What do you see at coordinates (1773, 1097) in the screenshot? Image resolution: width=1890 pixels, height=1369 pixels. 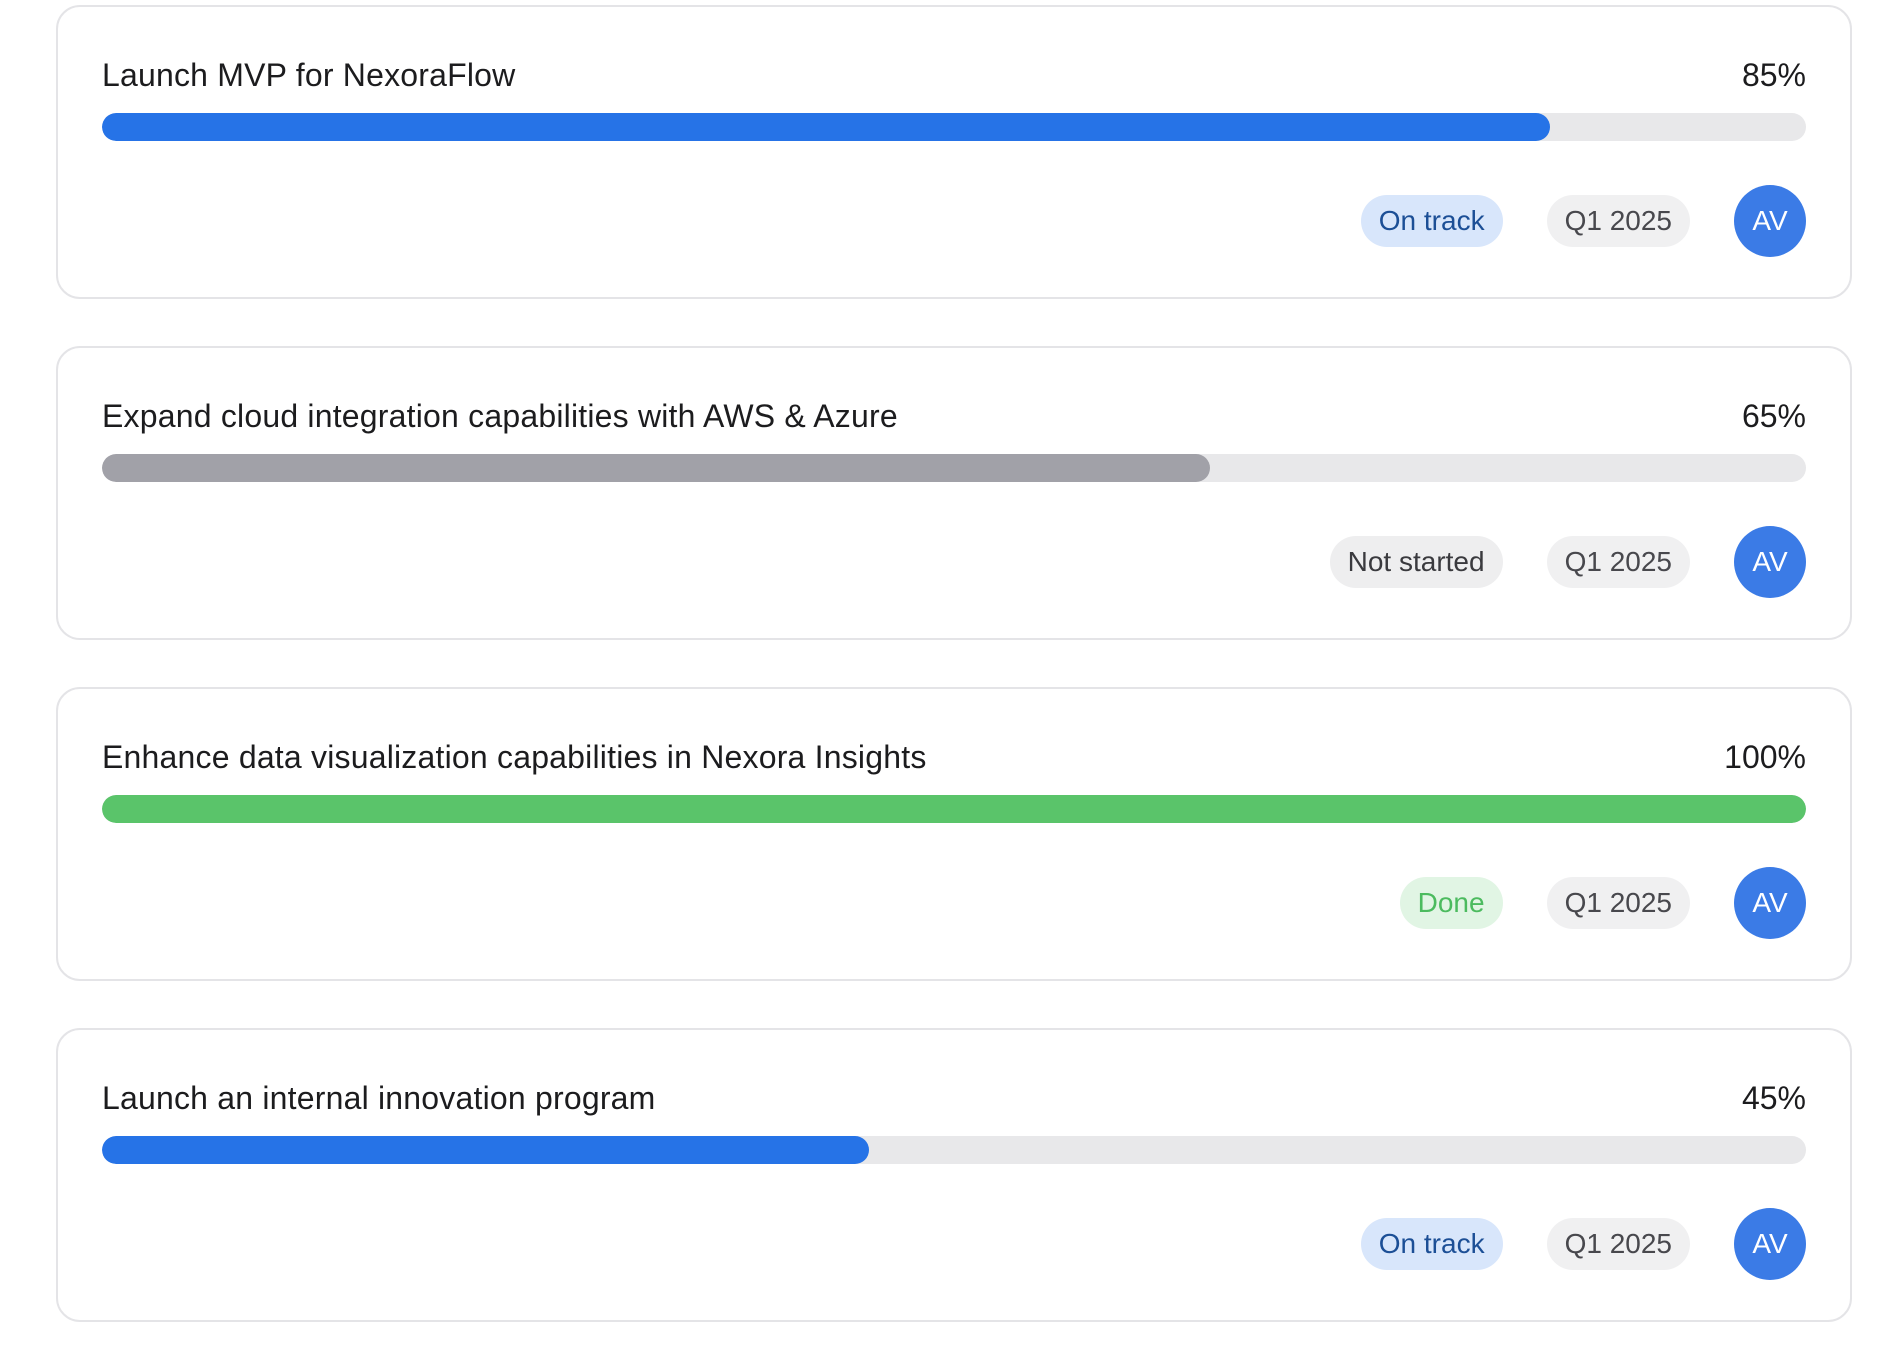 I see `goal-progress-percent: 45%` at bounding box center [1773, 1097].